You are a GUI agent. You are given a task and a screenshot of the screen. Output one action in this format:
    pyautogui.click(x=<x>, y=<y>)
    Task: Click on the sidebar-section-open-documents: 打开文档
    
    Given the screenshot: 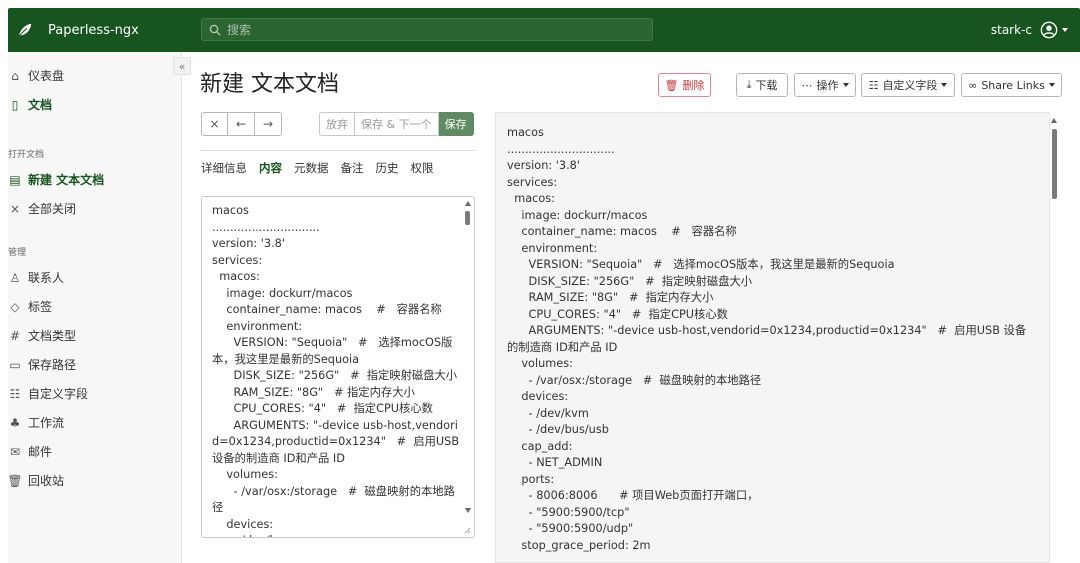 What is the action you would take?
    pyautogui.click(x=26, y=155)
    